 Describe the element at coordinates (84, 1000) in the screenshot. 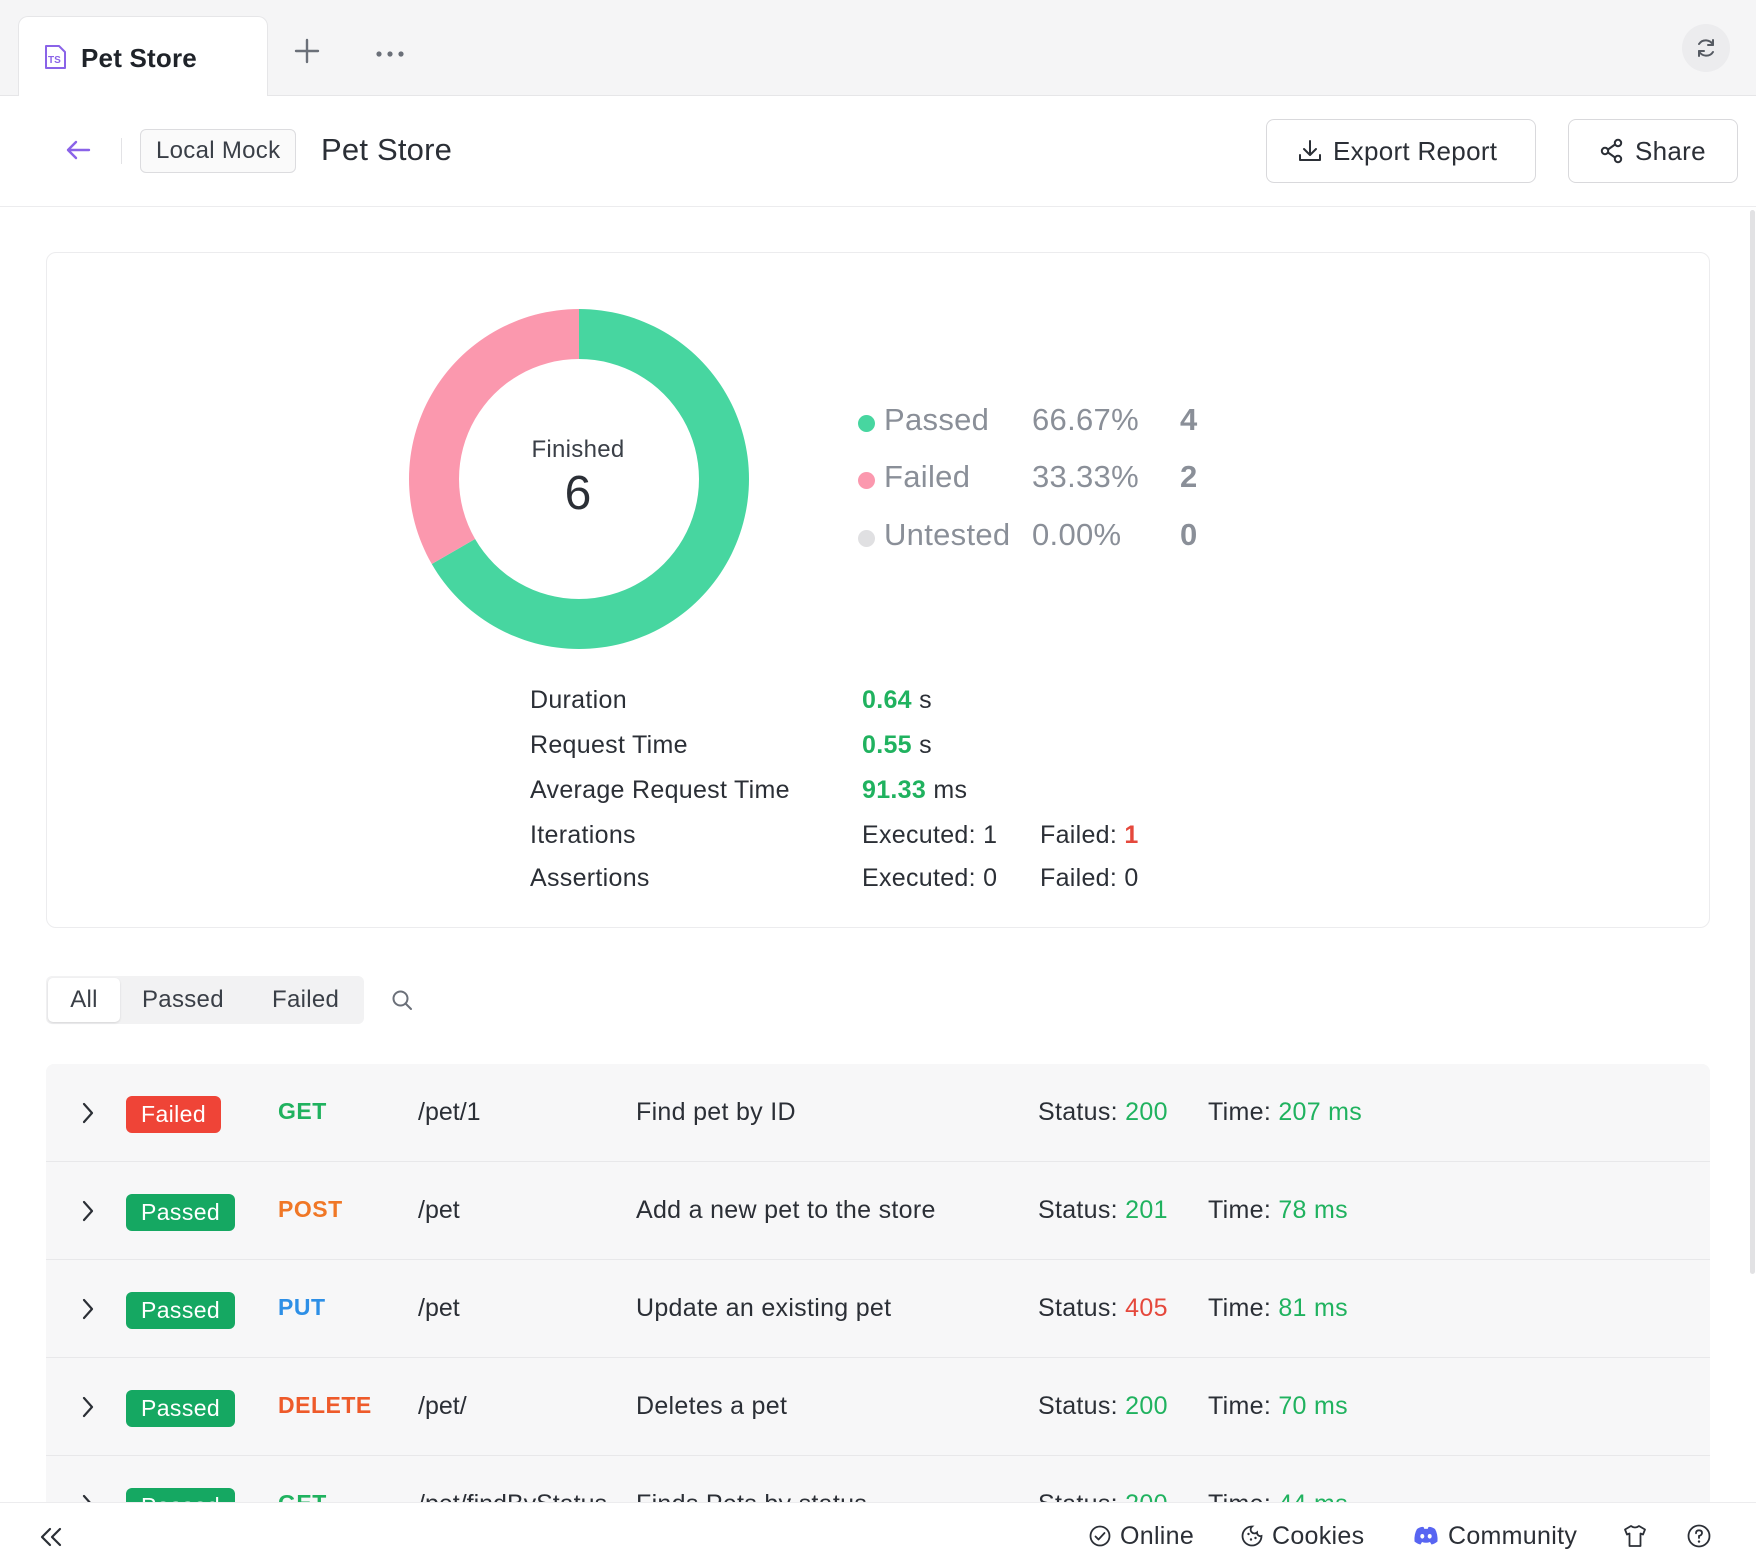

I see `filter-all: All` at that location.